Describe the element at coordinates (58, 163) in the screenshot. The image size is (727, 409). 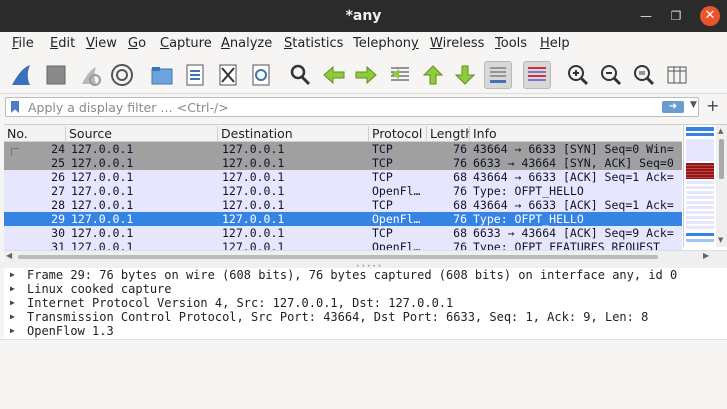
I see `cell-no: 25` at that location.